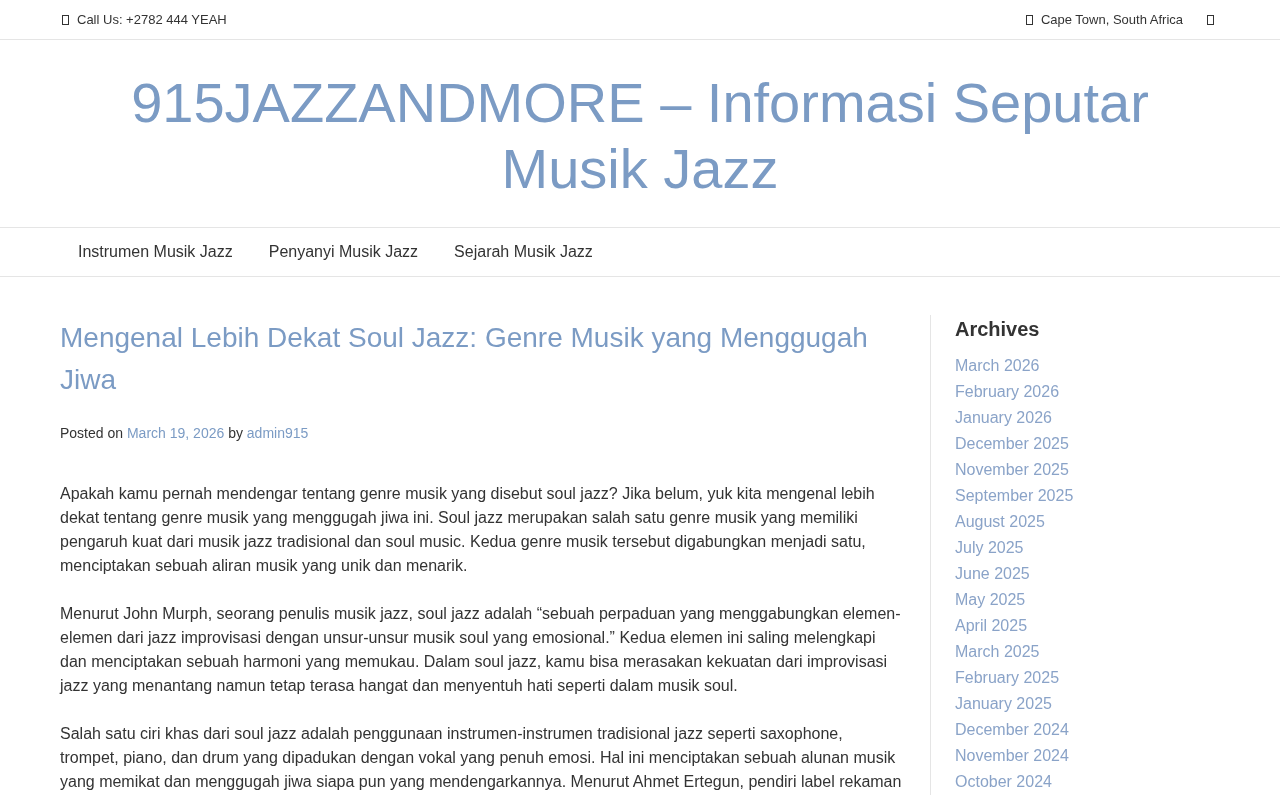 Image resolution: width=1280 pixels, height=800 pixels. I want to click on archive-link: August 2025, so click(1000, 521).